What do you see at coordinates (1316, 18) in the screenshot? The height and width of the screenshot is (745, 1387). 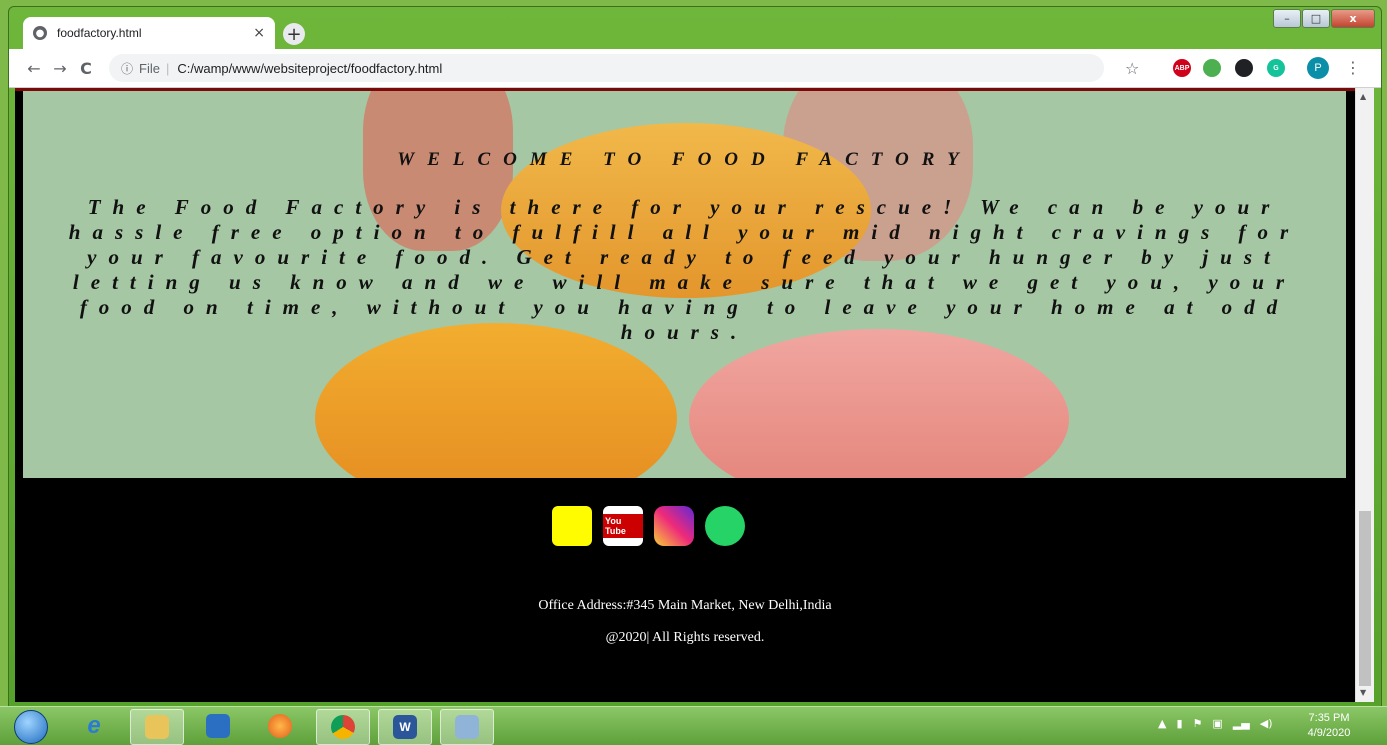 I see `maximize-button: □` at bounding box center [1316, 18].